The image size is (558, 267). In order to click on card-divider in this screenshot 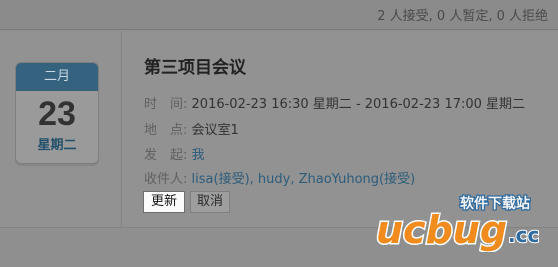, I will do `click(121, 129)`.